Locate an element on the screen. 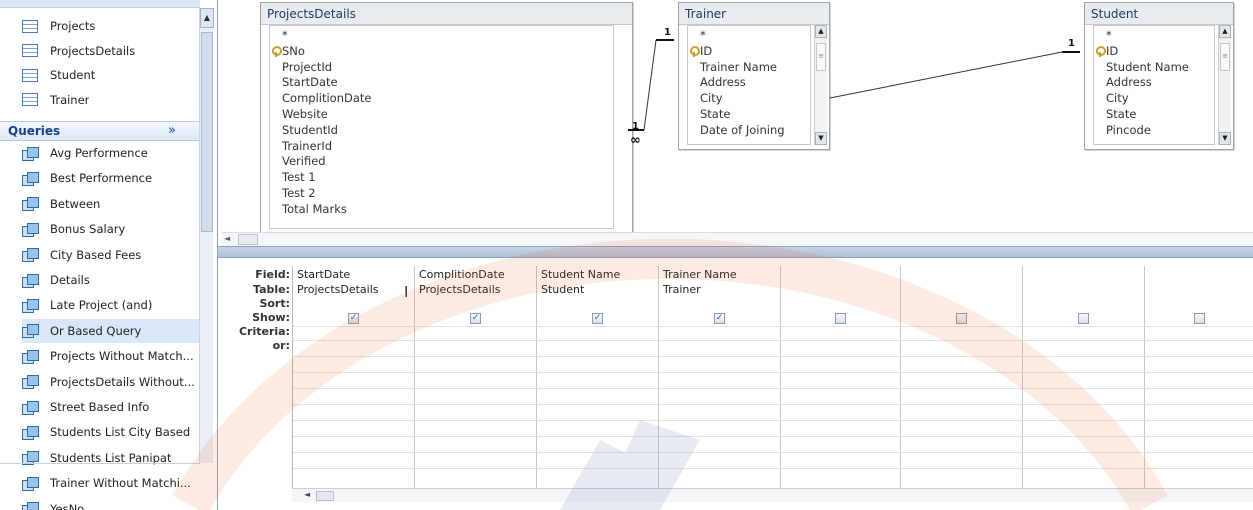 The height and width of the screenshot is (510, 1253). grid-field-cell: Trainer Name is located at coordinates (700, 274).